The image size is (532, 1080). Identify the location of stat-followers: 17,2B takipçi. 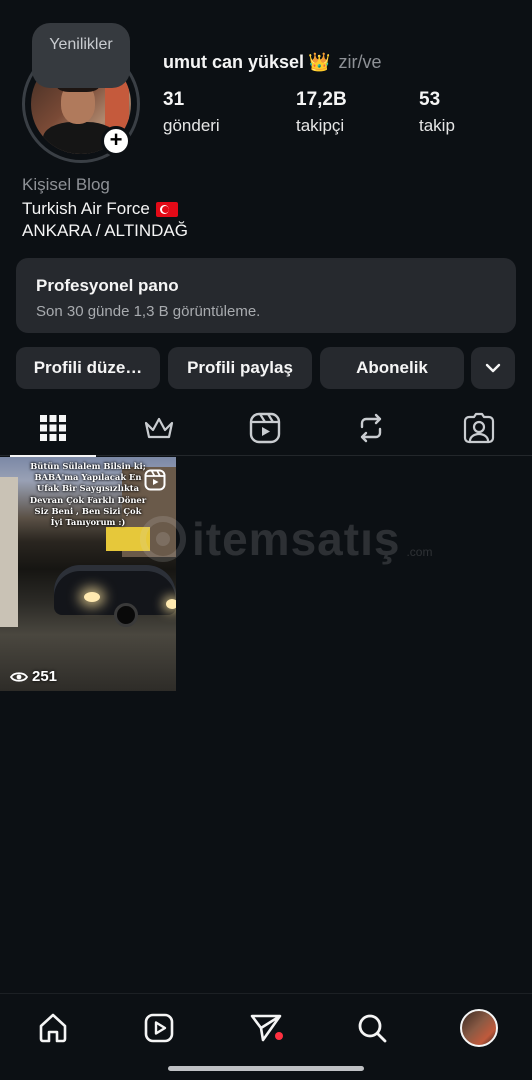
(321, 112).